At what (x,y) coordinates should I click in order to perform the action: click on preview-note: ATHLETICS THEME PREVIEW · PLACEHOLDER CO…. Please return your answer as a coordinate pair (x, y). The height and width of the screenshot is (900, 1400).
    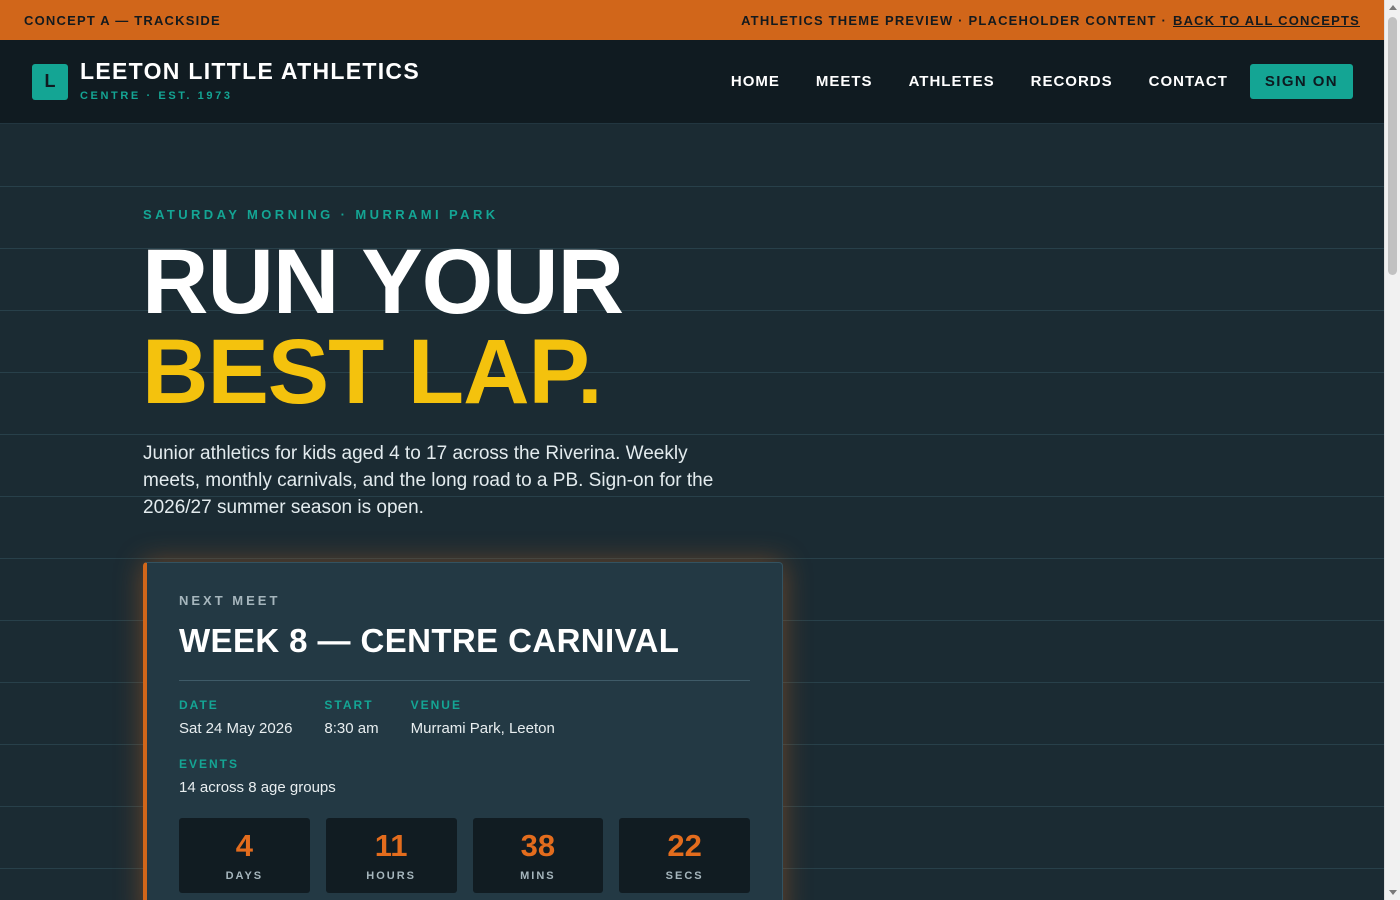
    Looking at the image, I should click on (954, 20).